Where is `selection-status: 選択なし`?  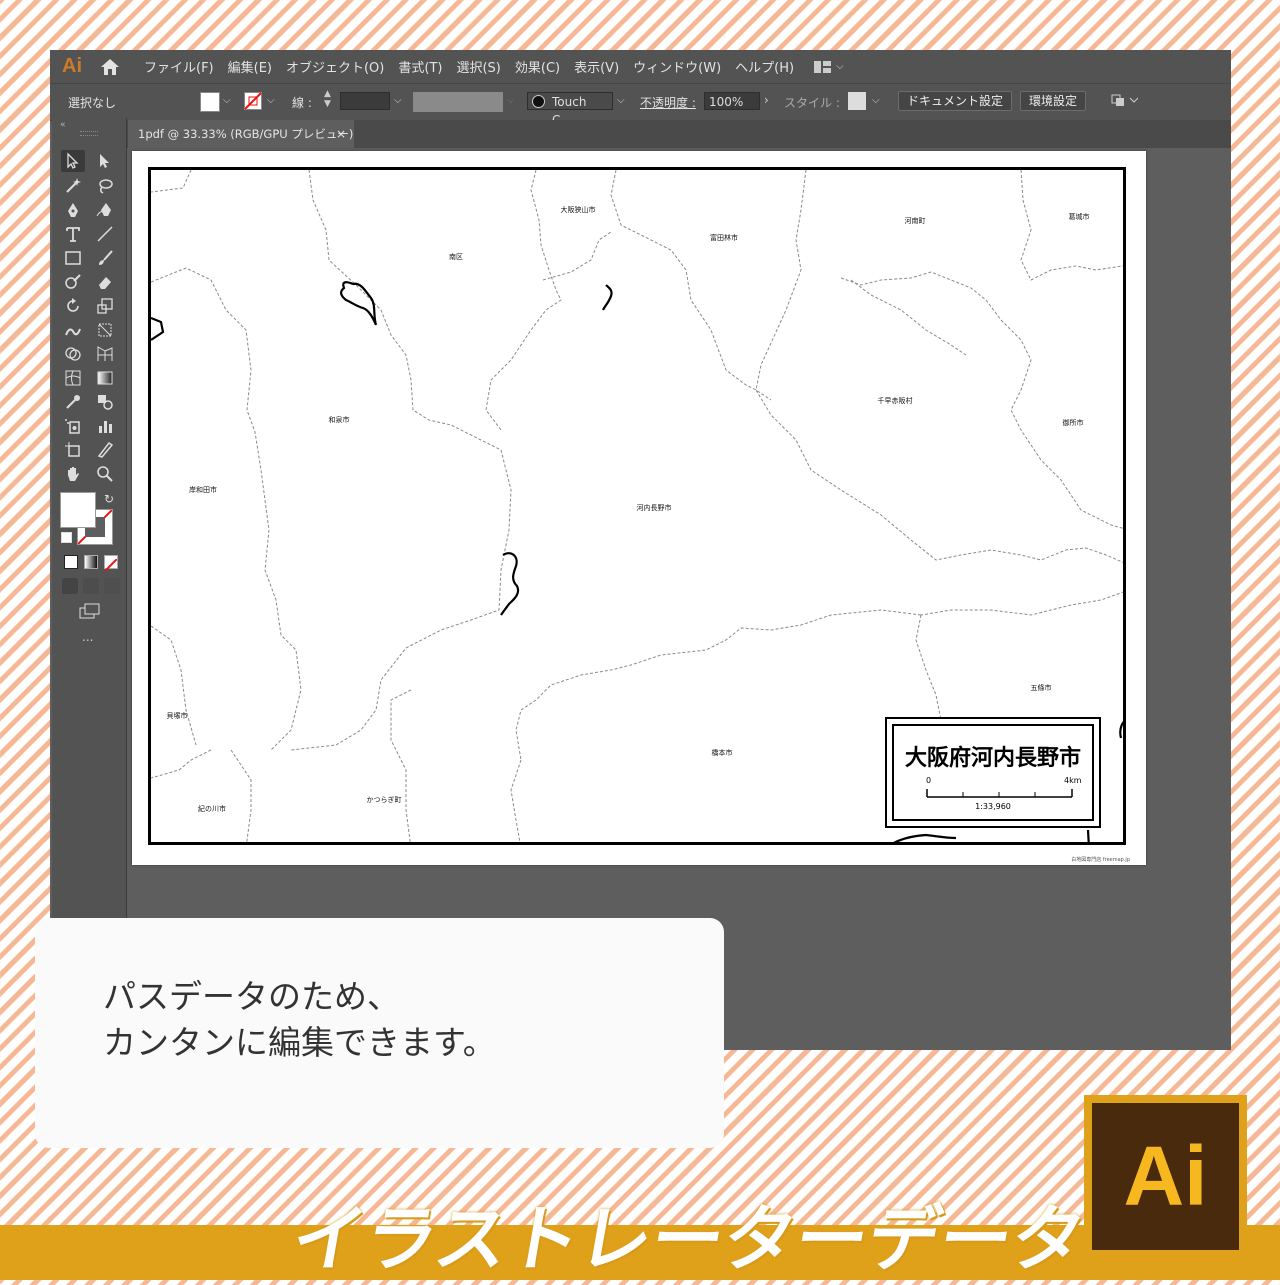
selection-status: 選択なし is located at coordinates (92, 103).